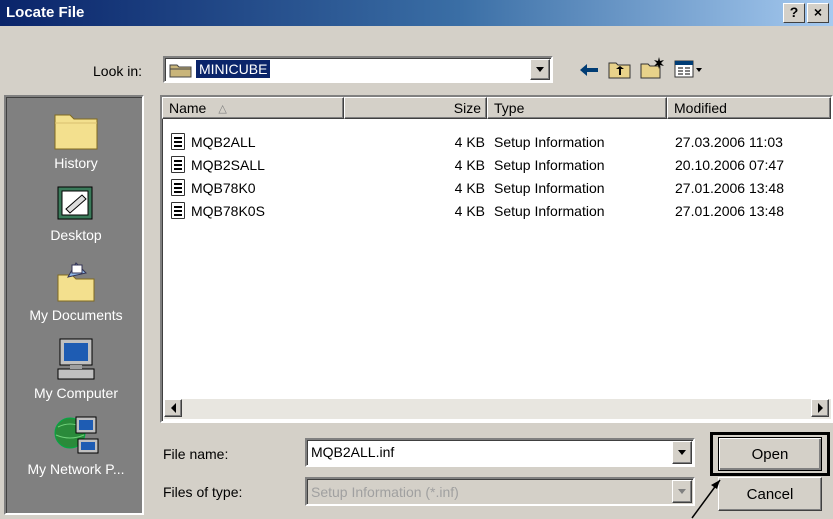  I want to click on title-bar: Locate File ? ×, so click(416, 13).